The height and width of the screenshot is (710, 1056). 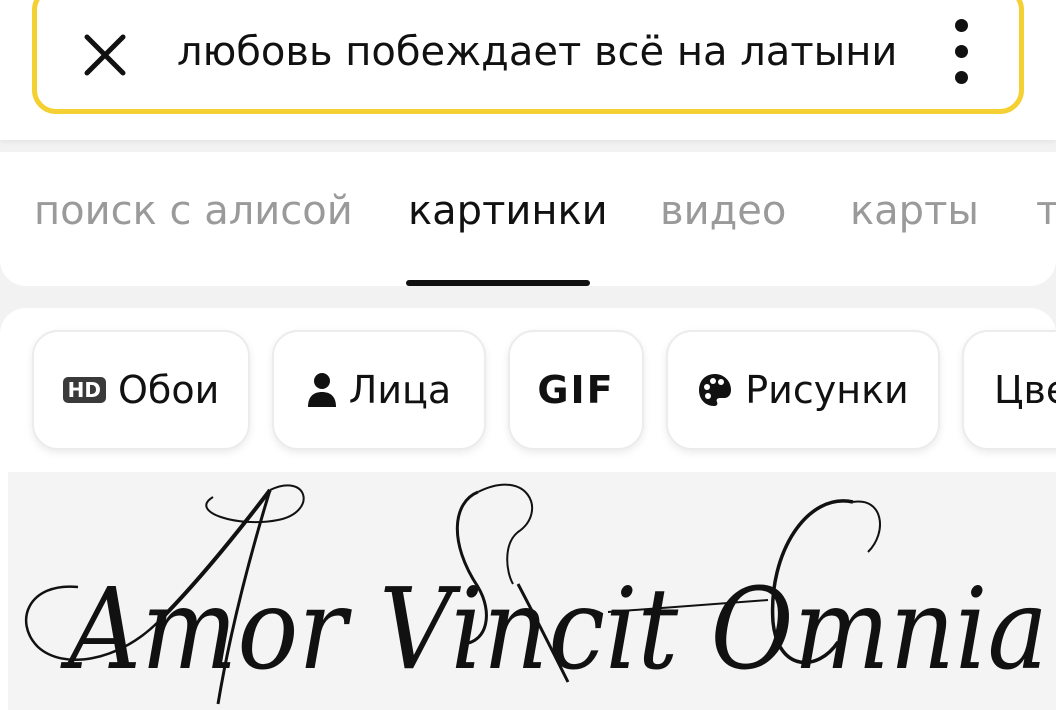 I want to click on palette-icon, so click(x=715, y=390).